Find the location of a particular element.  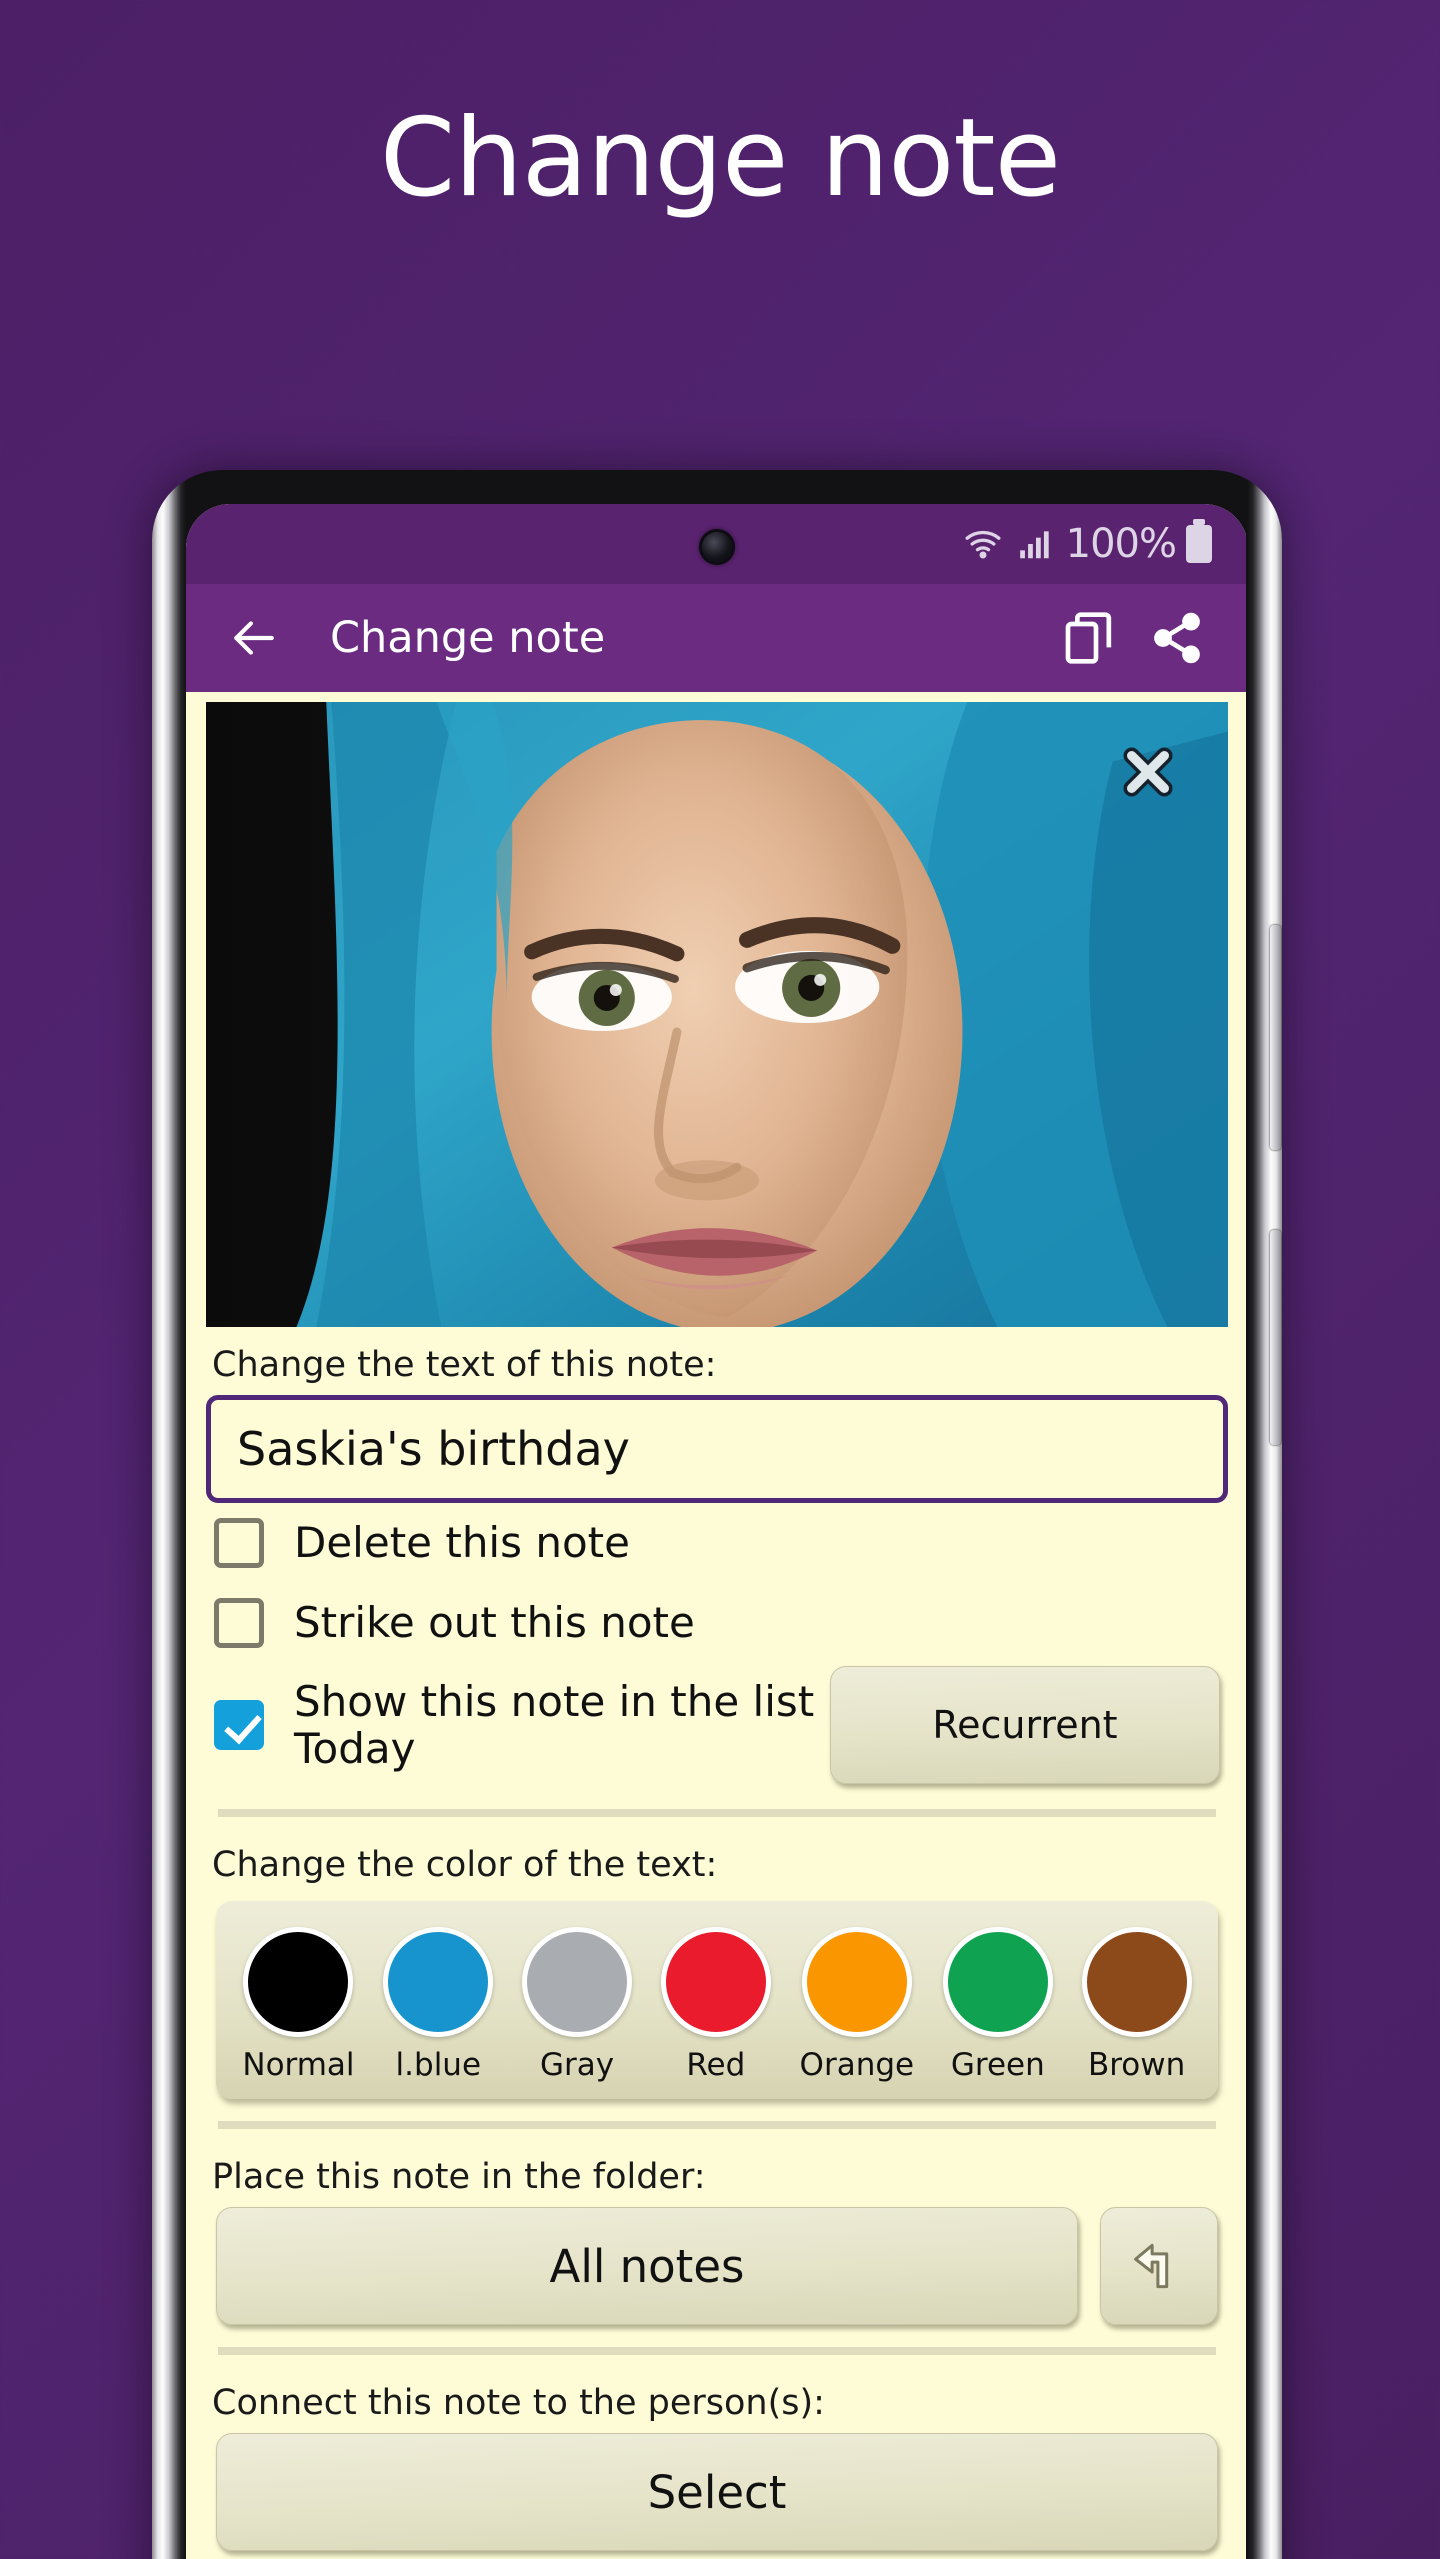

strike-out-note-checkbox is located at coordinates (239, 1623).